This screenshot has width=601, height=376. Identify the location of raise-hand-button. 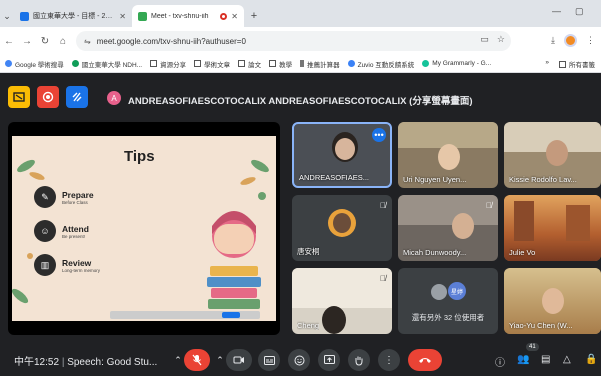
(359, 360).